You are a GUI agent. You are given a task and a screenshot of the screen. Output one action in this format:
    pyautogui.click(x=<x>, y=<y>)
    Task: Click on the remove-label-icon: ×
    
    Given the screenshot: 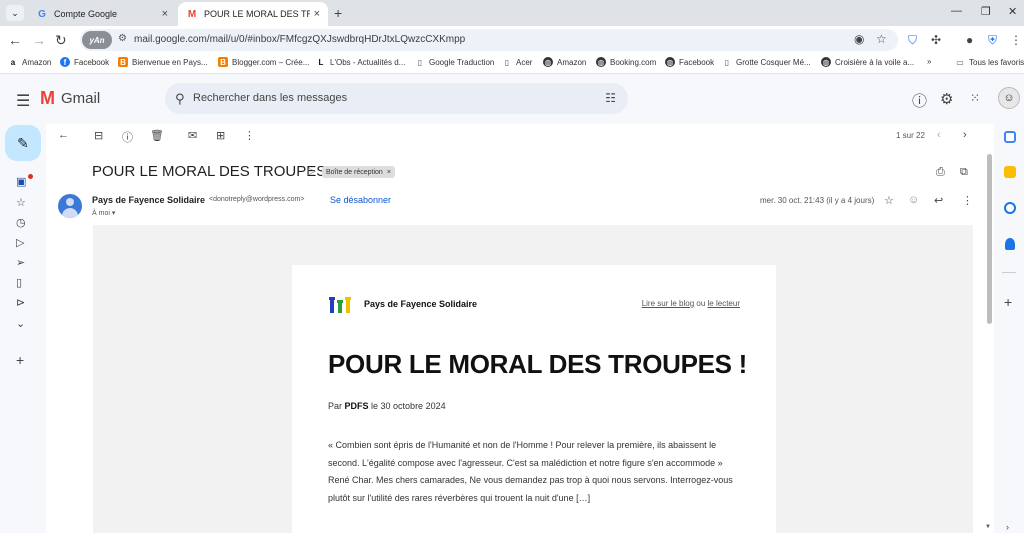 What is the action you would take?
    pyautogui.click(x=389, y=172)
    